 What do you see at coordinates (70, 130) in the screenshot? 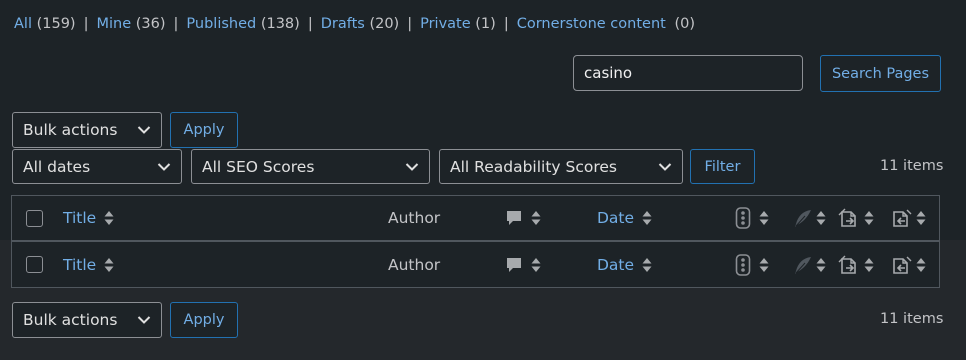
I see `bulk-actions-value: Bulk actions` at bounding box center [70, 130].